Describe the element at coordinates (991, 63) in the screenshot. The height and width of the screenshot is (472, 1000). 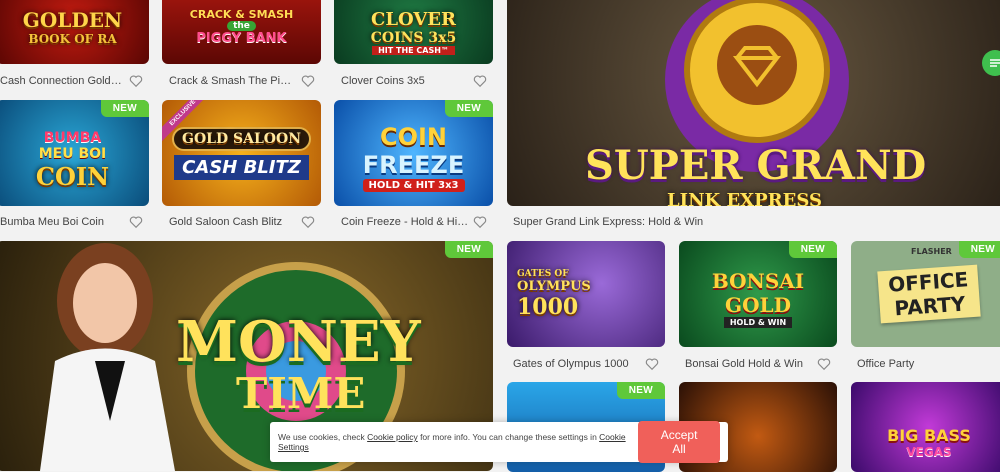
I see `chat-icon` at that location.